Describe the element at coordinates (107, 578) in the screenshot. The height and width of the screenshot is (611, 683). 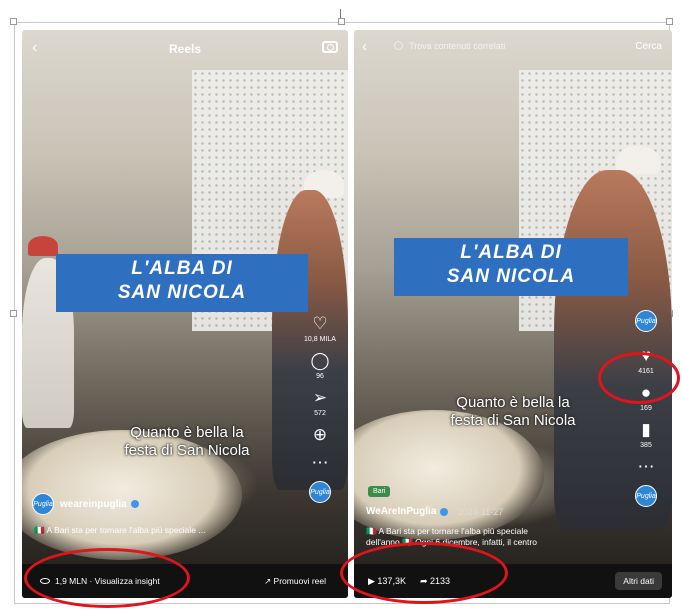
I see `annotation-circle-views` at that location.